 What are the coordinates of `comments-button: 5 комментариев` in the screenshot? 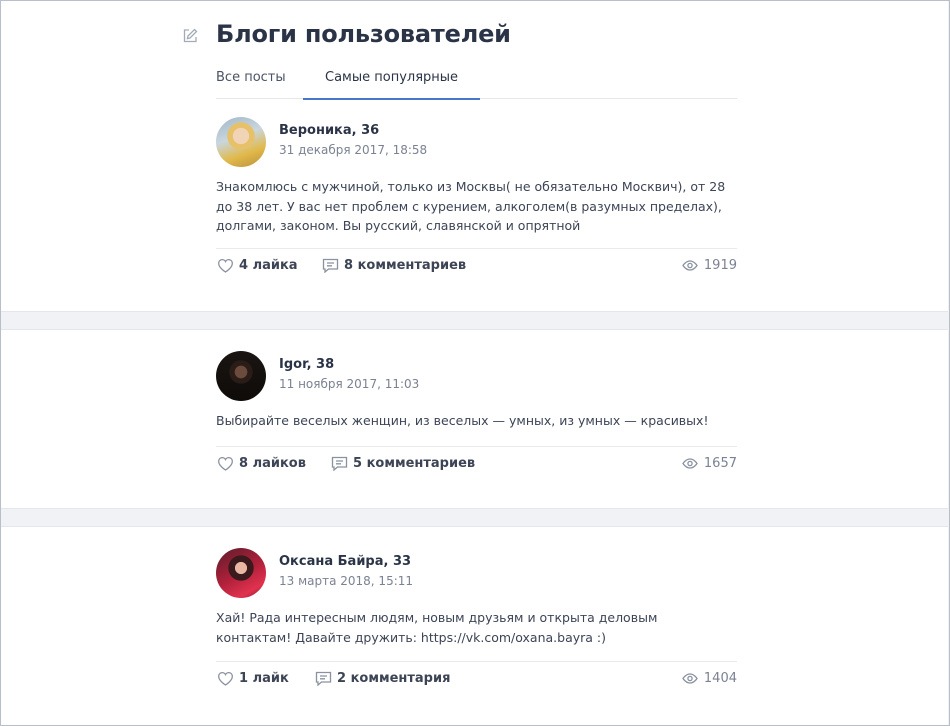 It's located at (403, 463).